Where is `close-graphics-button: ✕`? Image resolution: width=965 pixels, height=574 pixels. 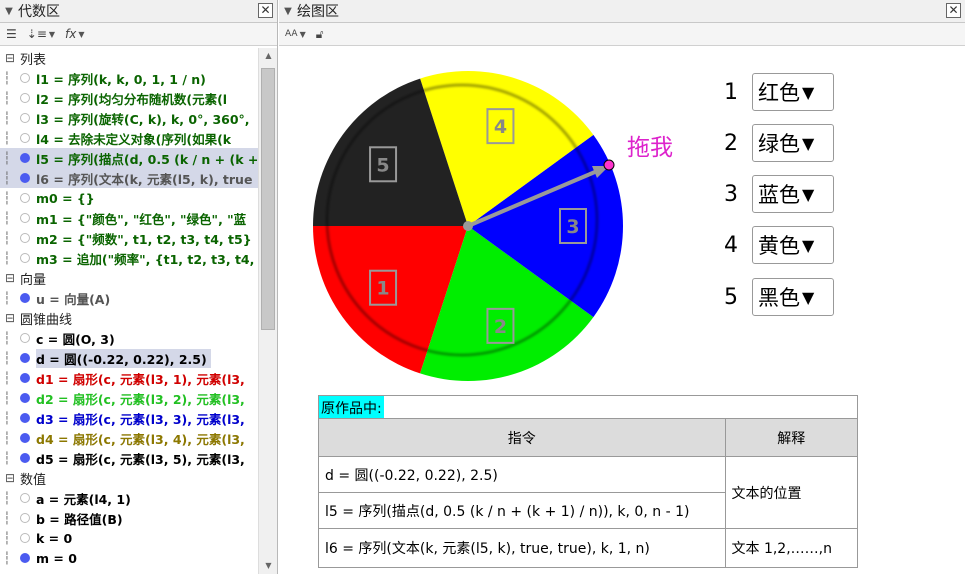
close-graphics-button: ✕ is located at coordinates (953, 10).